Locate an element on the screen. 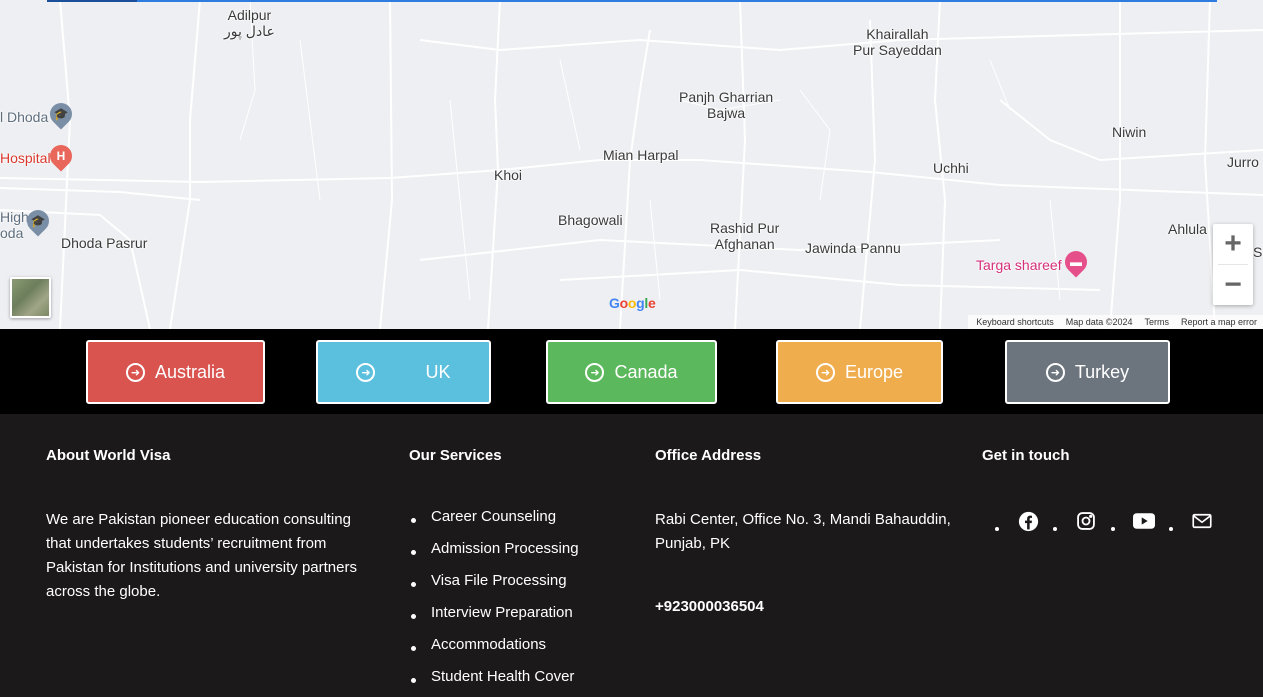 This screenshot has height=697, width=1263. keyboard-shortcuts-link: Keyboard shortcuts is located at coordinates (1015, 322).